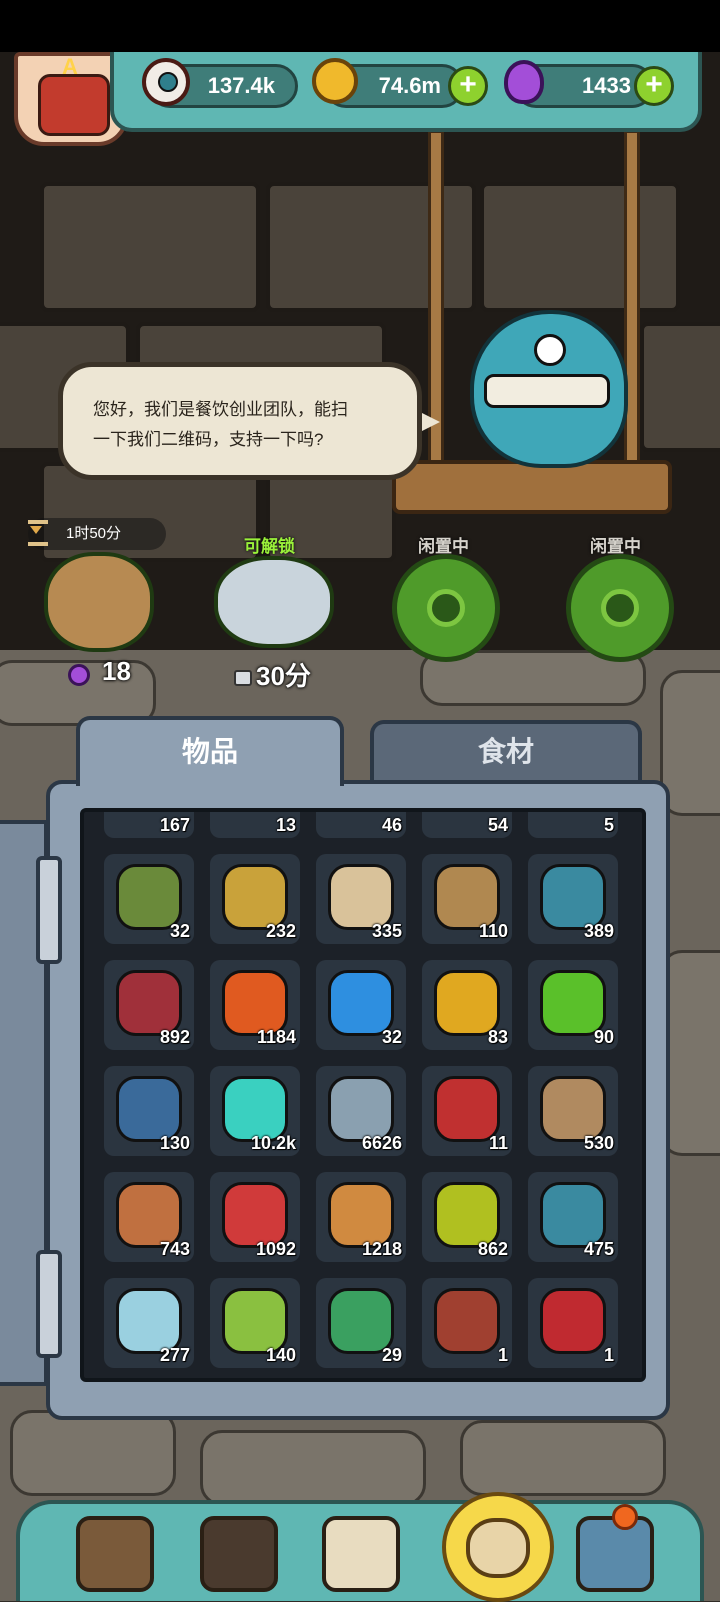 This screenshot has height=1602, width=720. What do you see at coordinates (99, 602) in the screenshot?
I see `slot-1-creature` at bounding box center [99, 602].